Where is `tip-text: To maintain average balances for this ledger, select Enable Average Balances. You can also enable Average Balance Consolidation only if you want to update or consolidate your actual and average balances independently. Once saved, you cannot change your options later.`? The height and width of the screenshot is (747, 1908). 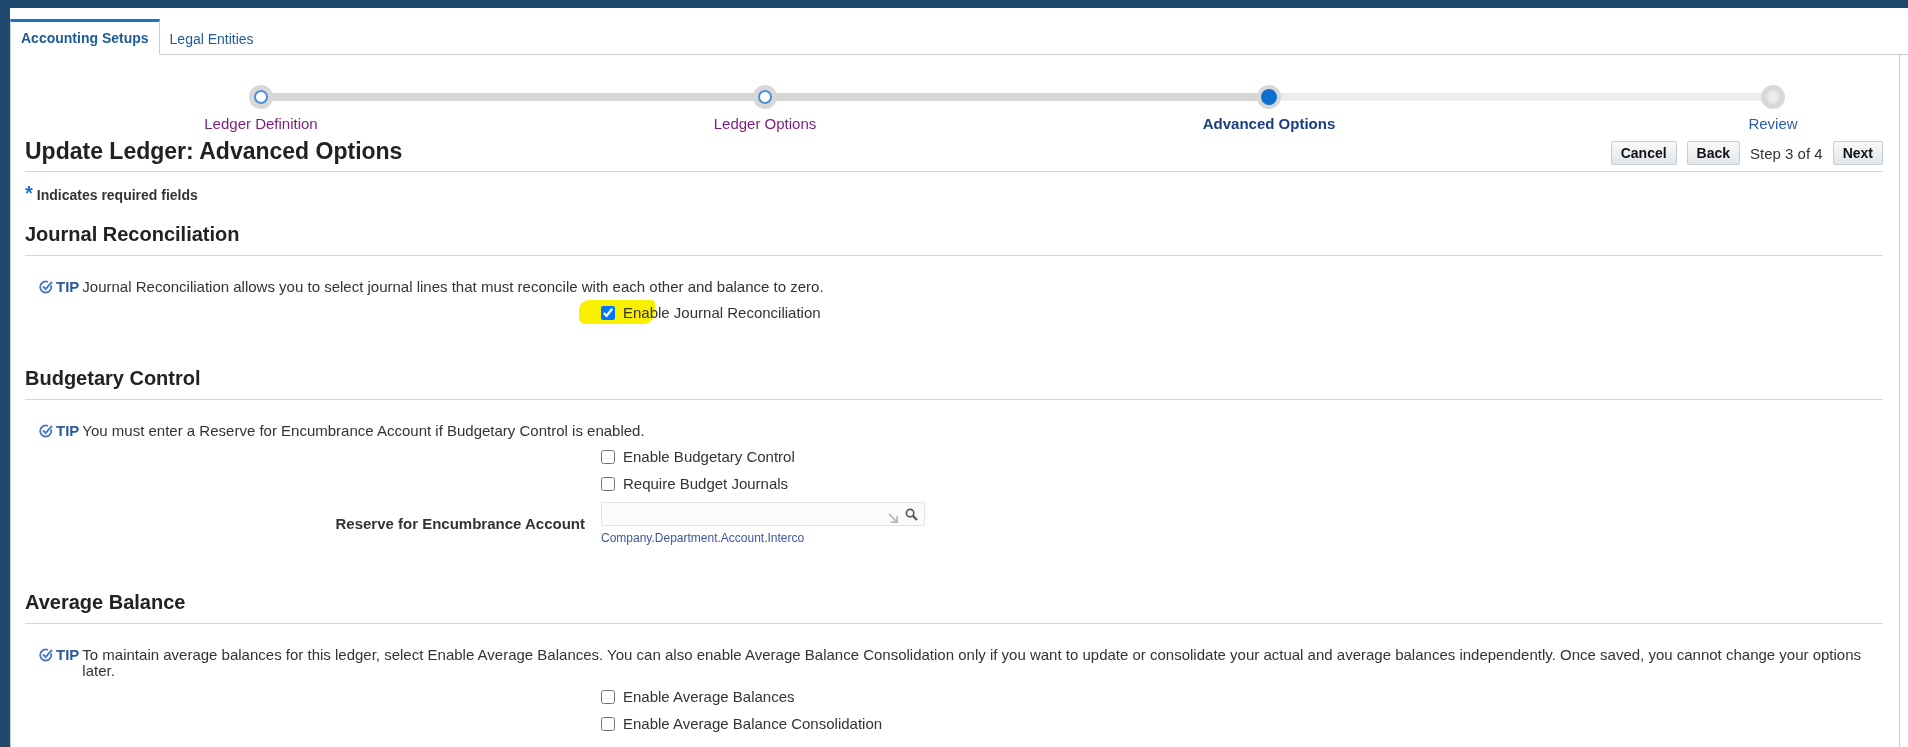 tip-text: To maintain average balances for this ledger, select Enable Average Balances. You can also enable Average Balance Consolidation only if you want to update or consolidate your actual and average balances independently. Once saved, you cannot change your options later. is located at coordinates (972, 663).